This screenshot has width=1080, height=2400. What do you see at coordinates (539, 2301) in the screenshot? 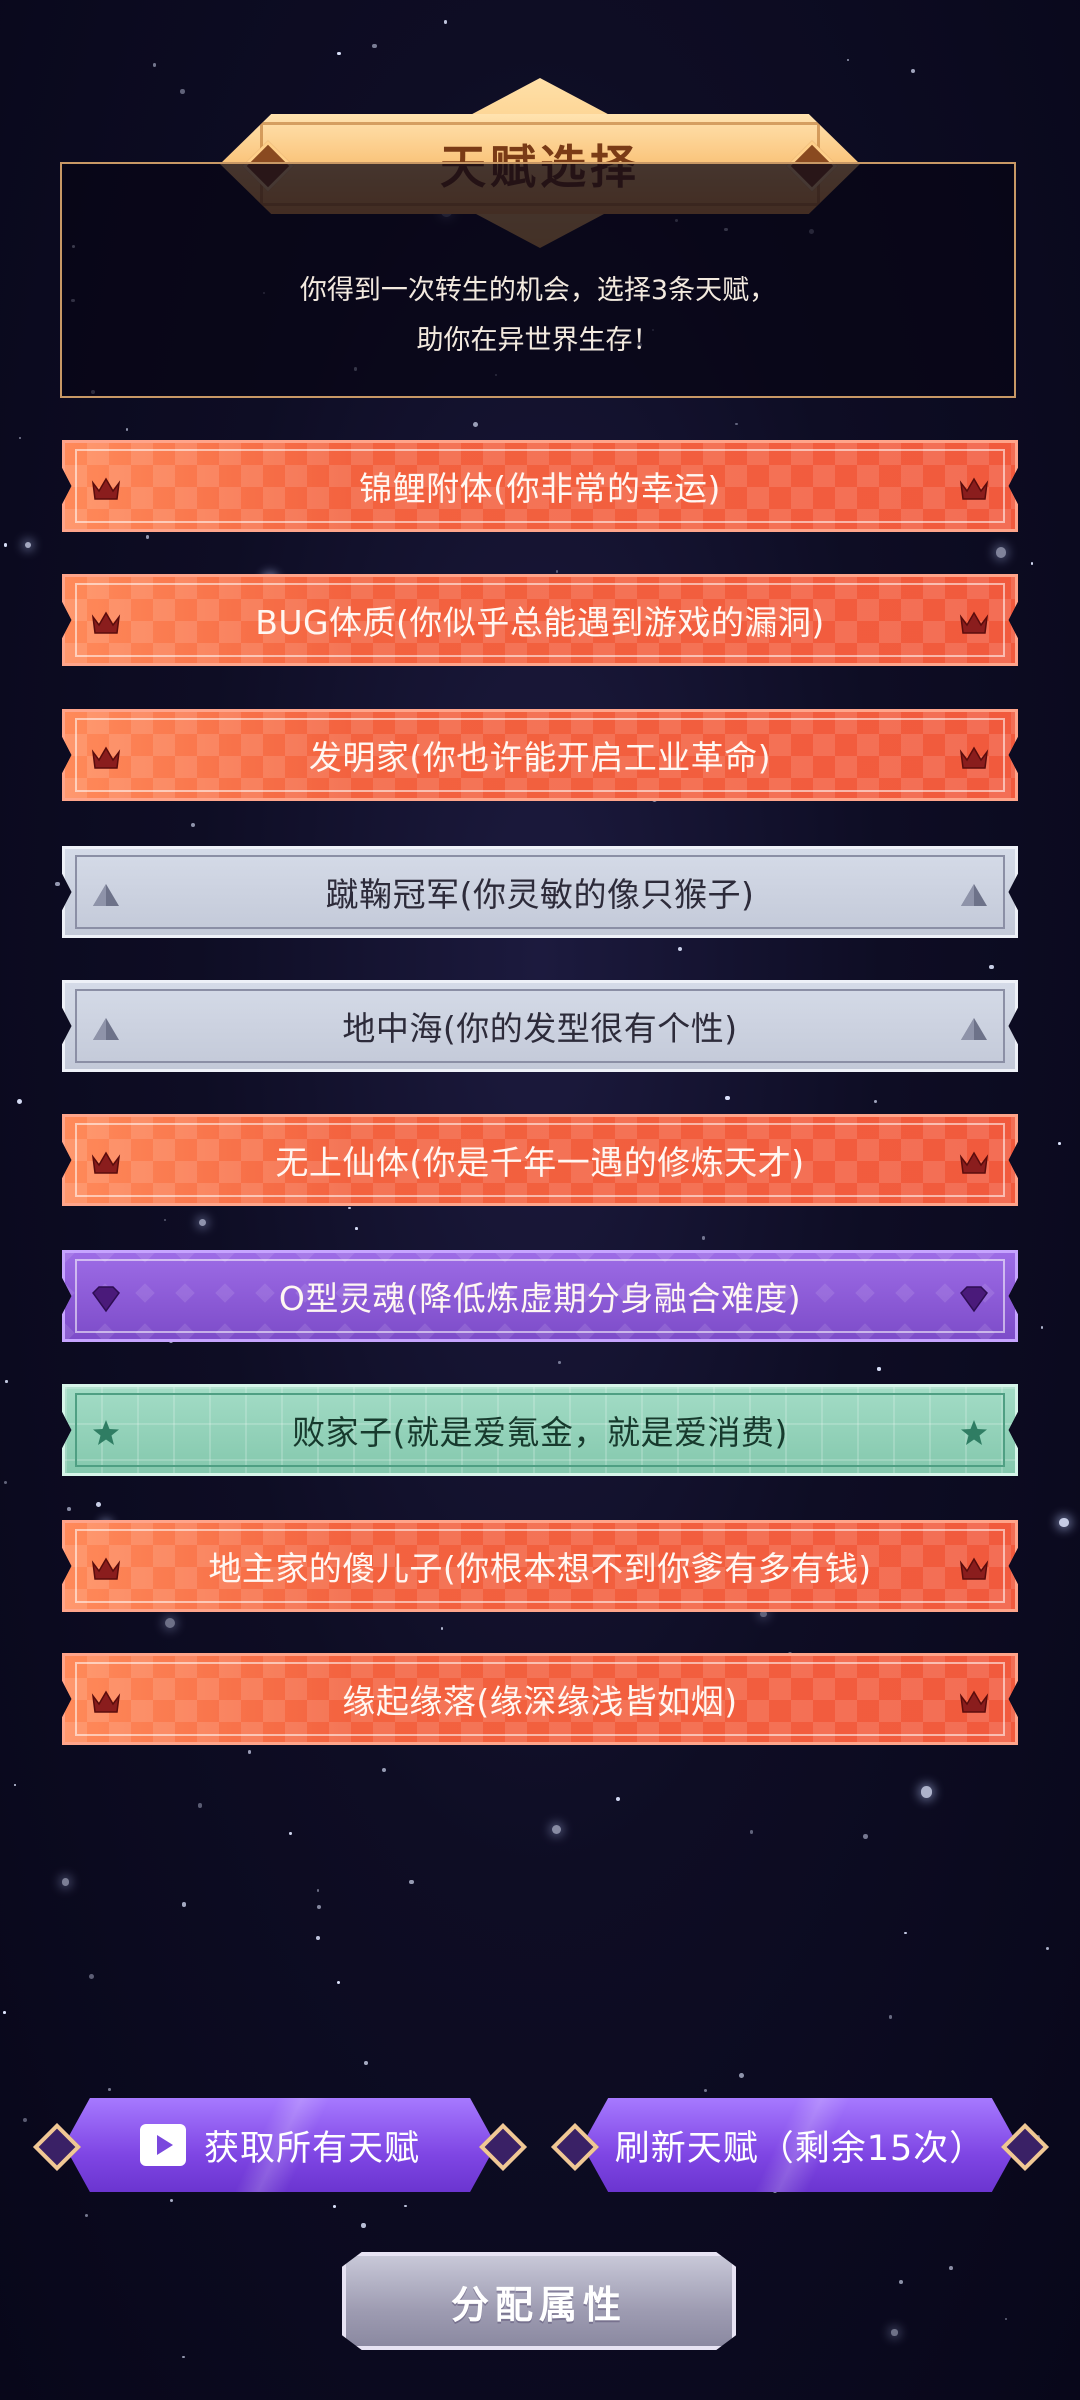
I see `allocate-attributes-button: 分配属性` at bounding box center [539, 2301].